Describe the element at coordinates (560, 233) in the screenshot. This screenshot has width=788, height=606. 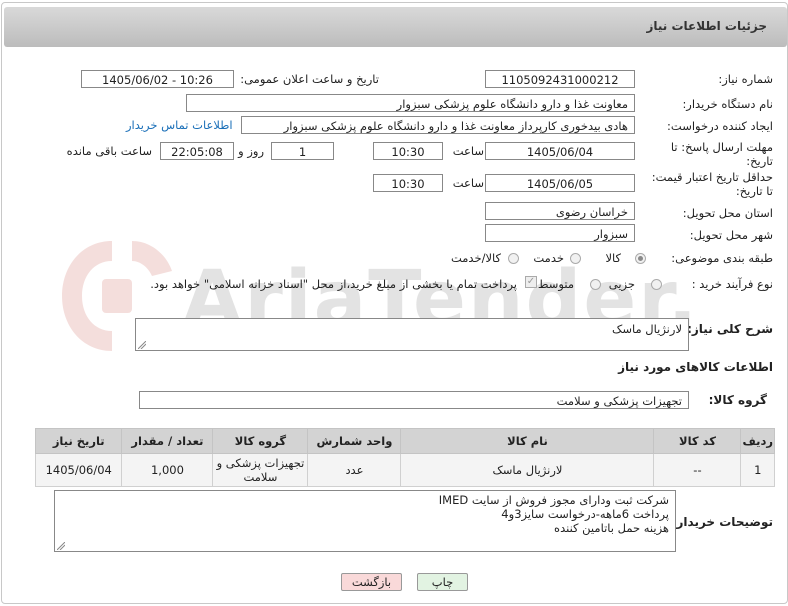
I see `city-field: سبزوار` at that location.